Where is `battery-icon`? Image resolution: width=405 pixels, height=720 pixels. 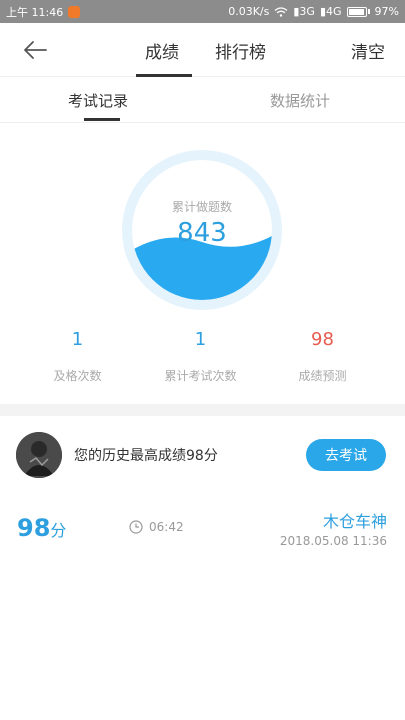 battery-icon is located at coordinates (358, 11).